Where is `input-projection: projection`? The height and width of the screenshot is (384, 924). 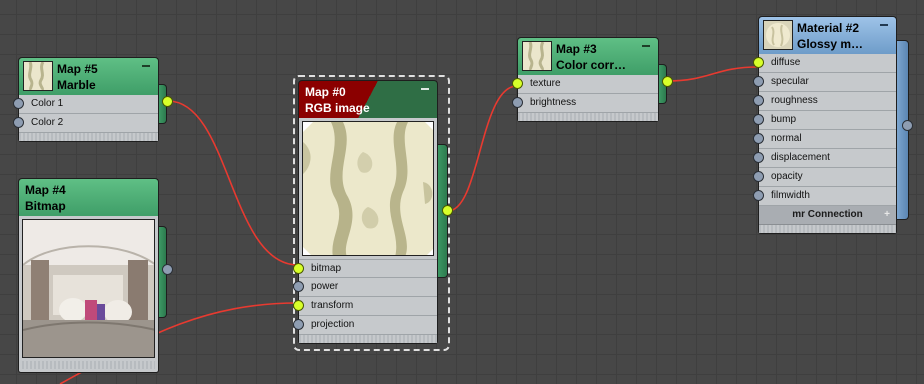 input-projection: projection is located at coordinates (365, 325).